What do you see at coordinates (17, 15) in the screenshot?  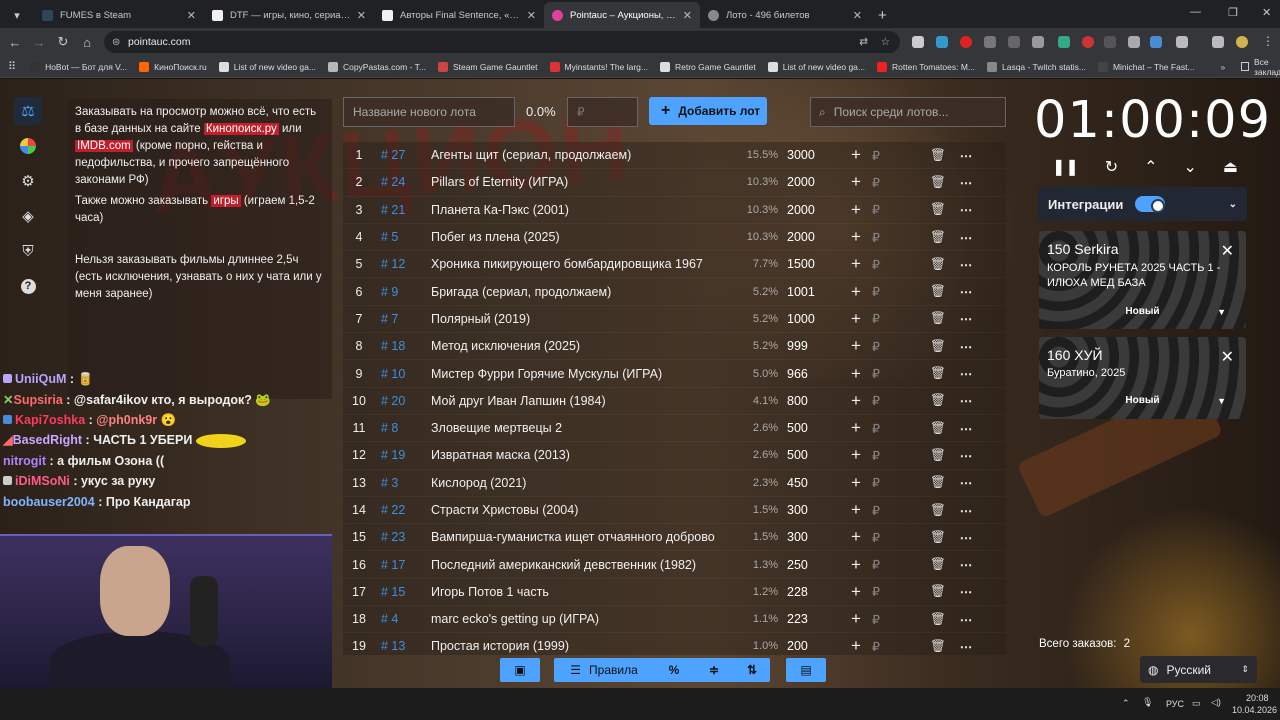 I see `tab-search-icon: ▾` at bounding box center [17, 15].